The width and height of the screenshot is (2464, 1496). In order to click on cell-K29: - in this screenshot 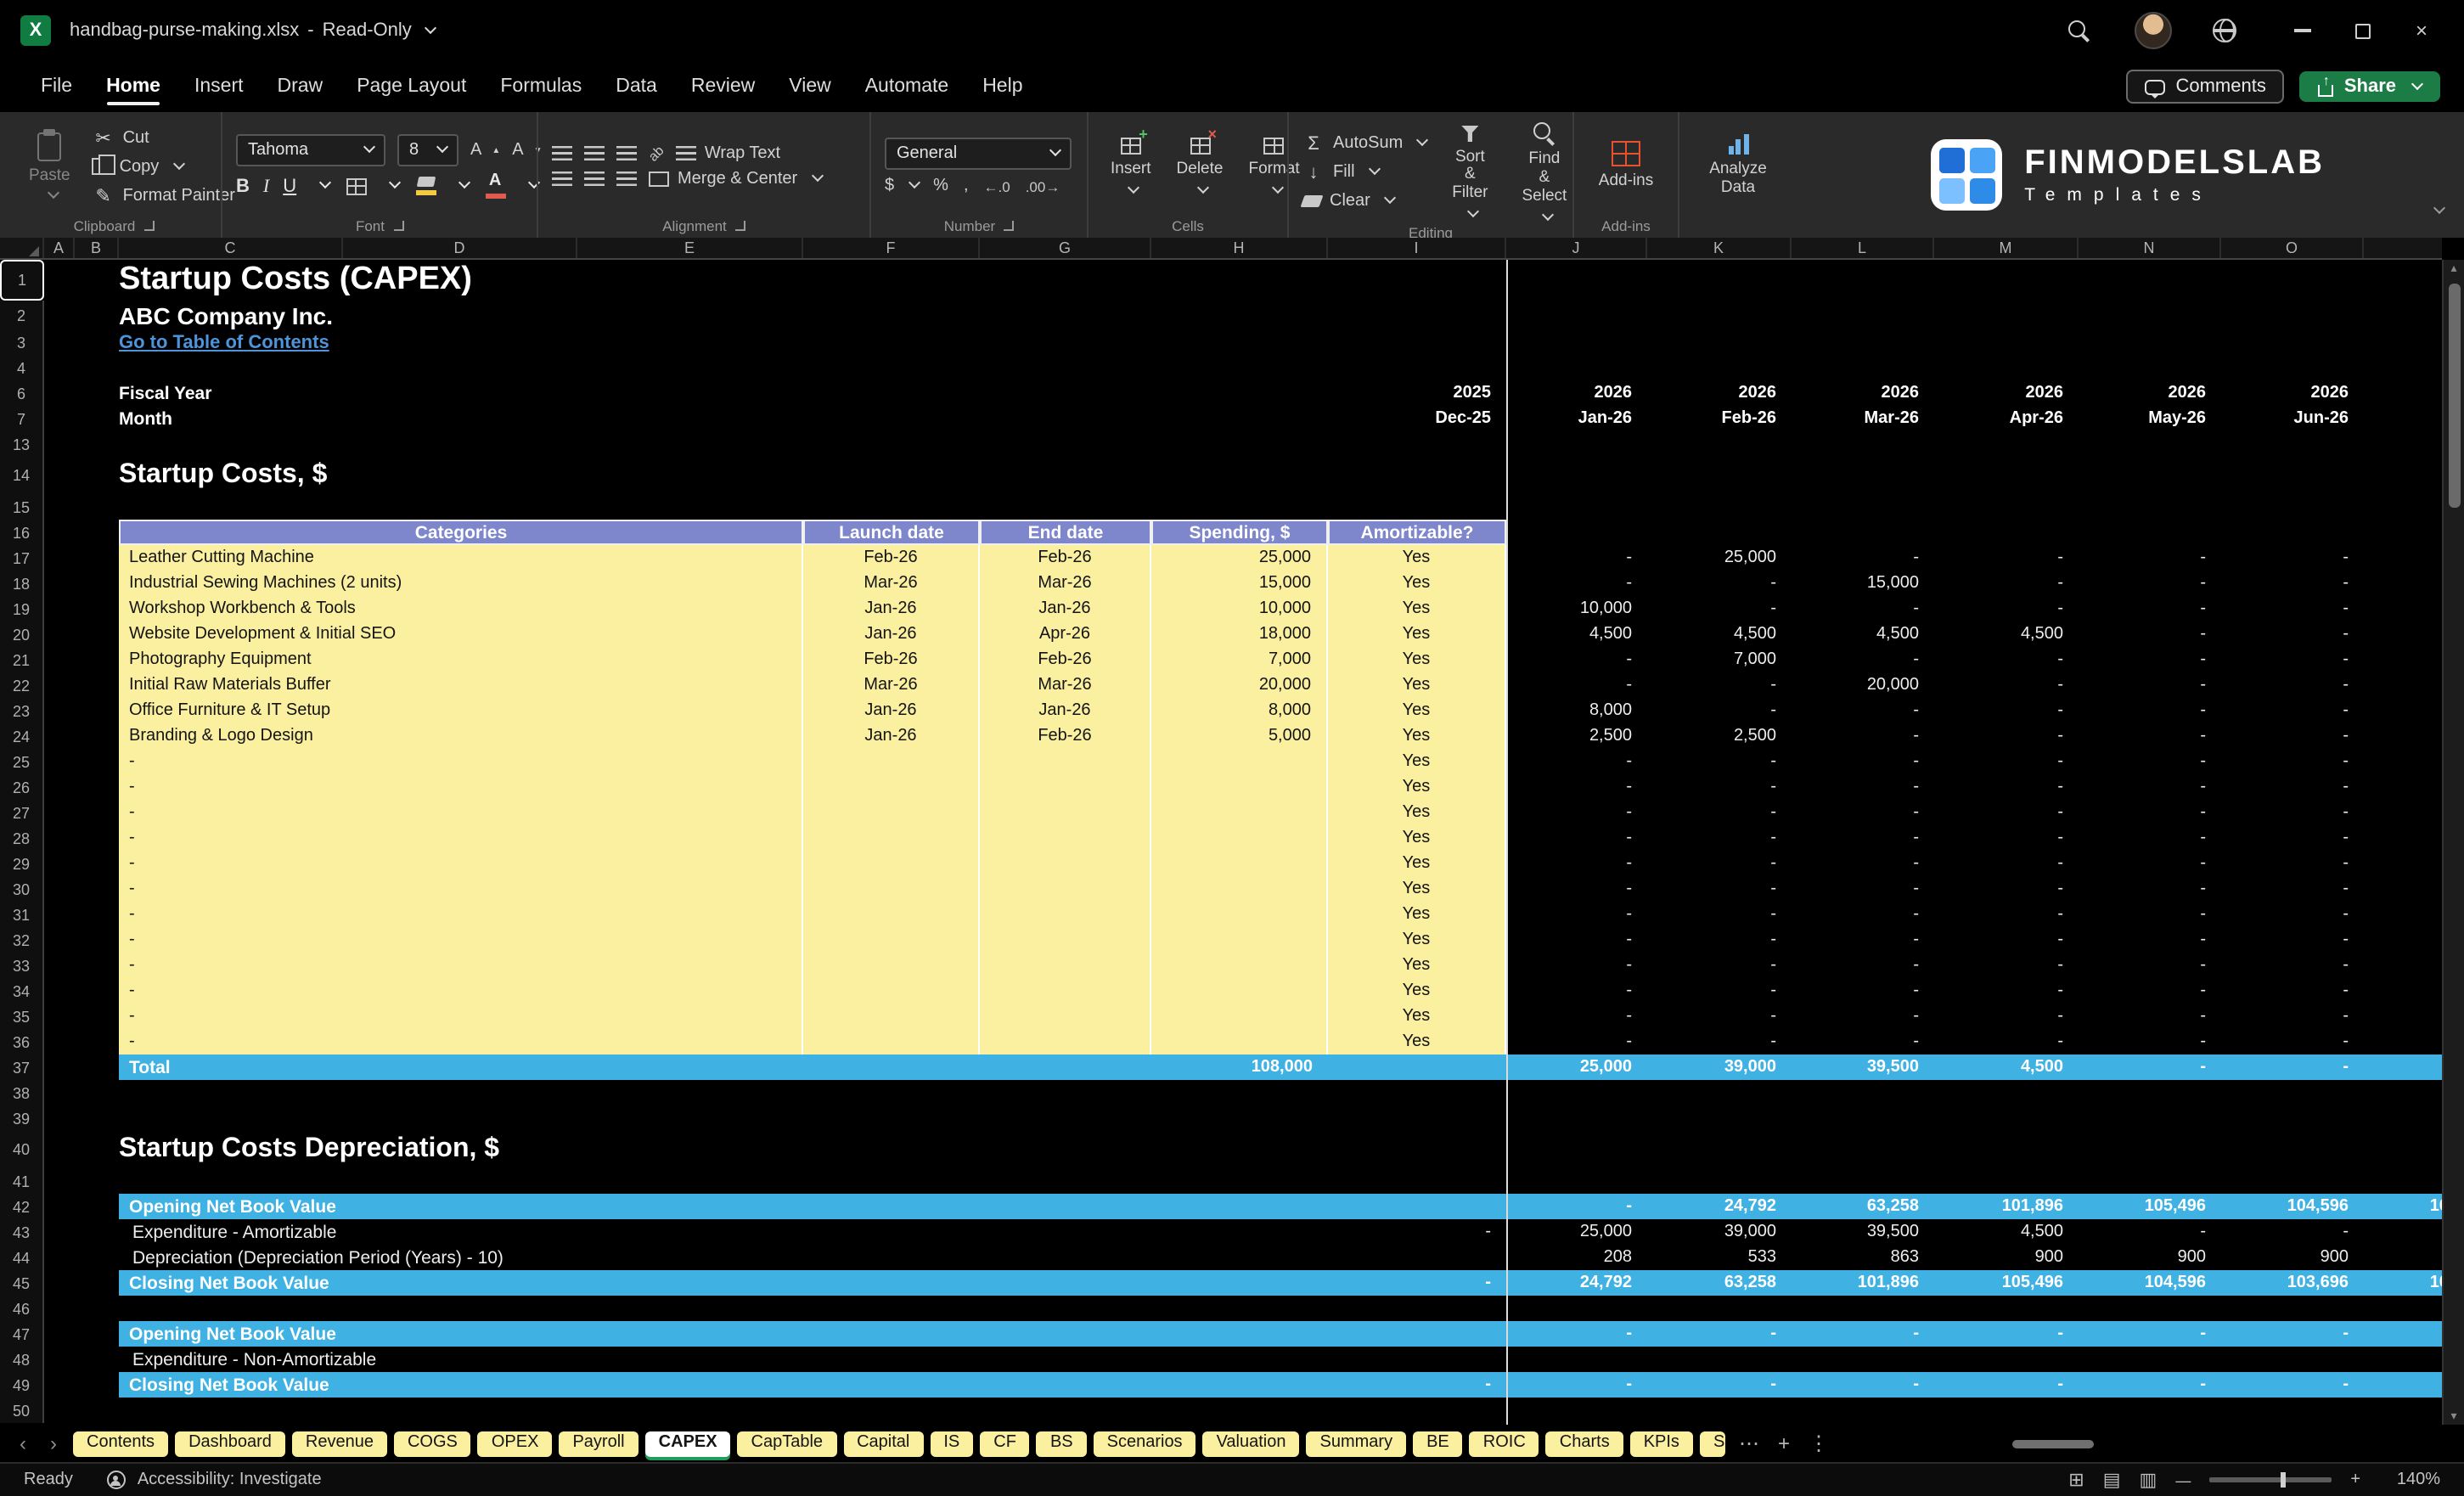, I will do `click(1719, 863)`.